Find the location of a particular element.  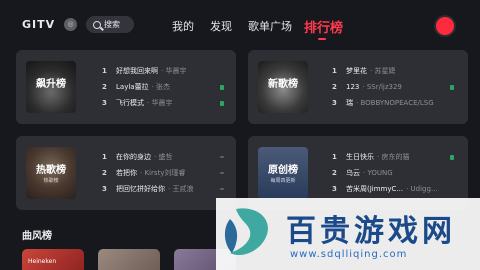

song-list: 1 好想我回来啊 · 华晨宇 2 Layla蕾拉 · 张杰 3 飞行模式 · 华晨宇 is located at coordinates (169, 87).